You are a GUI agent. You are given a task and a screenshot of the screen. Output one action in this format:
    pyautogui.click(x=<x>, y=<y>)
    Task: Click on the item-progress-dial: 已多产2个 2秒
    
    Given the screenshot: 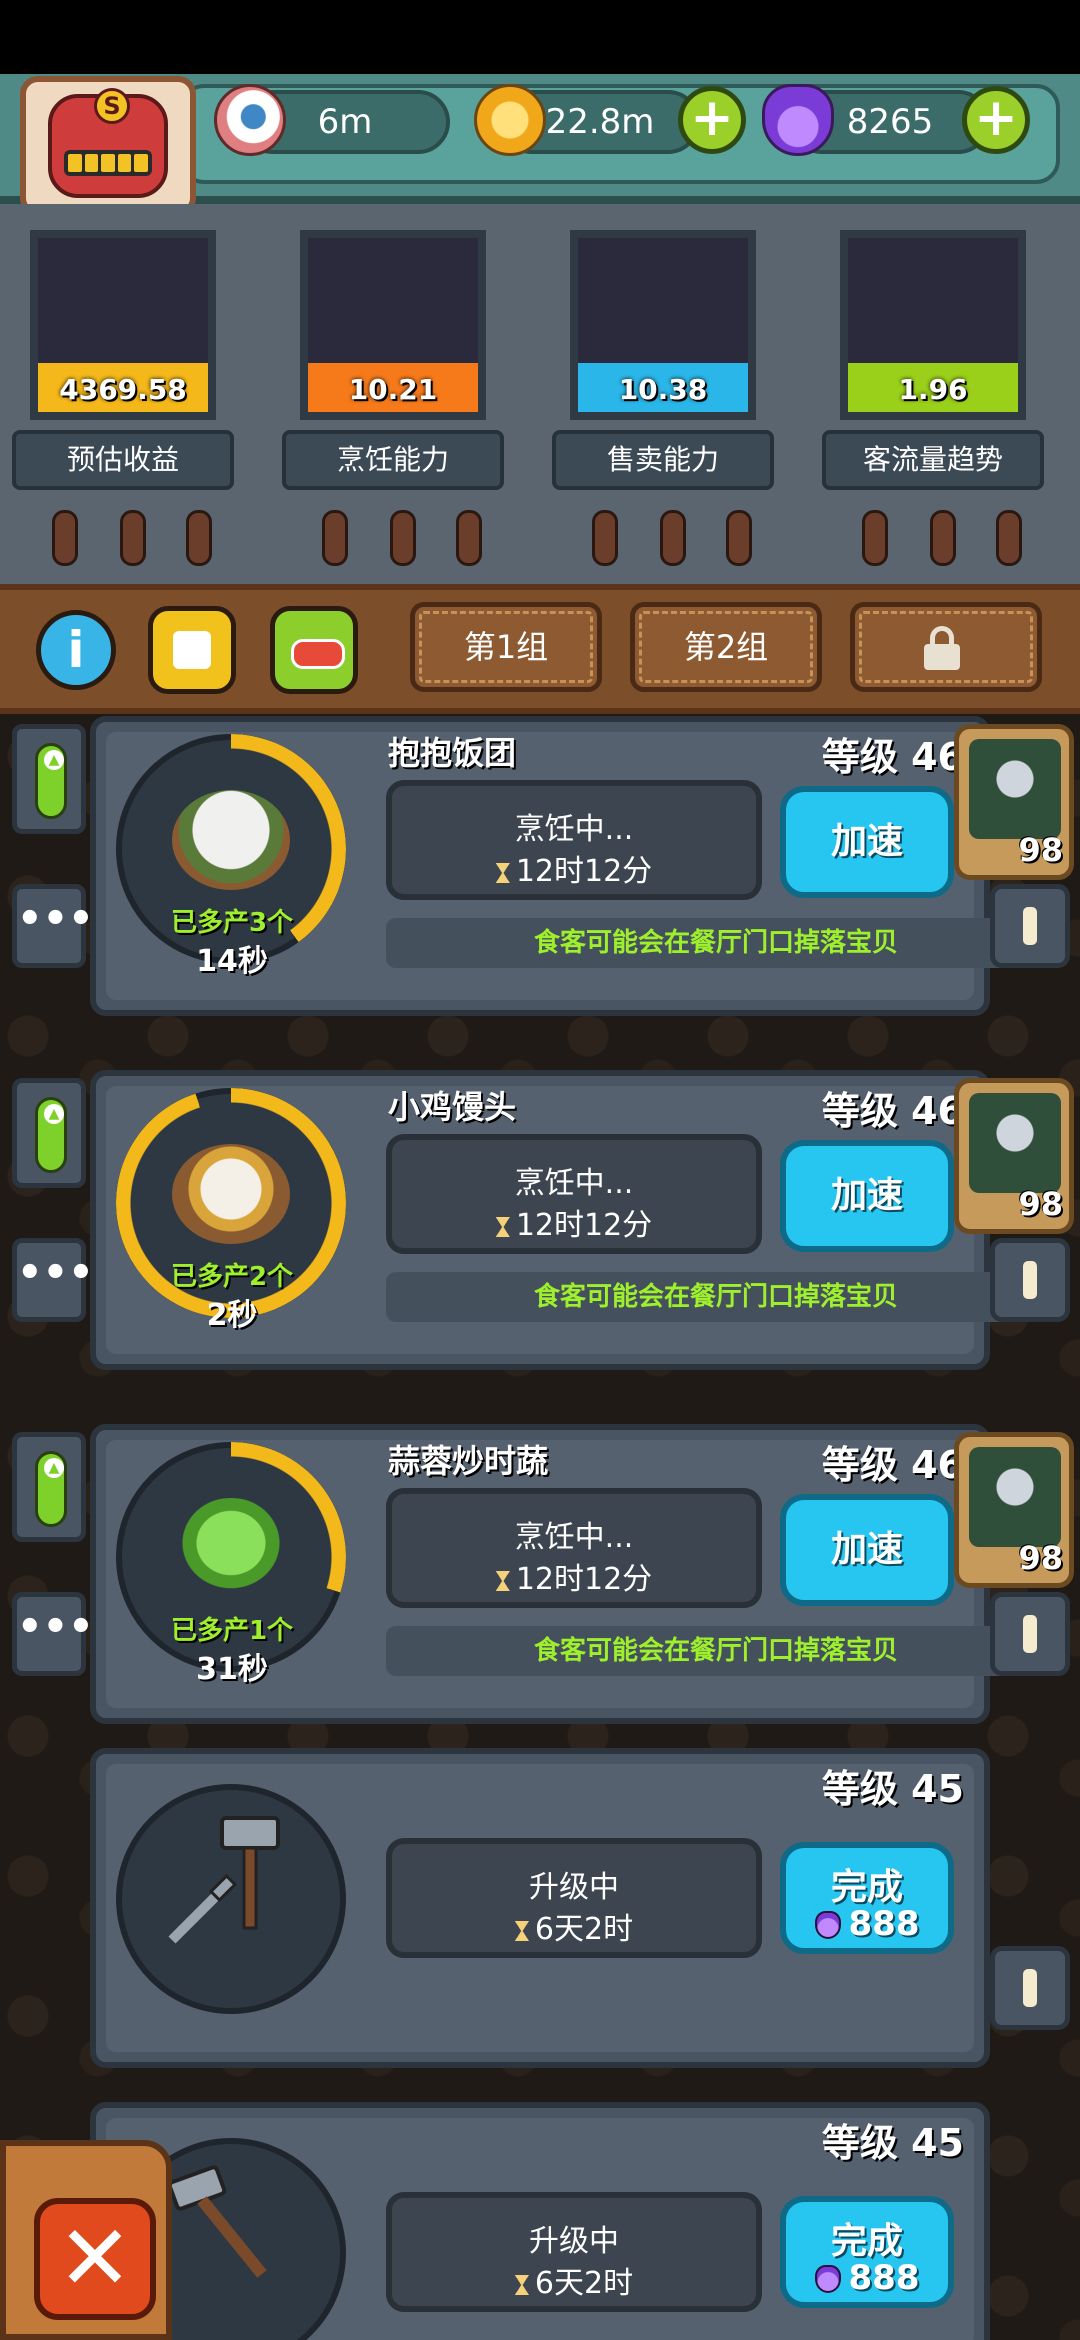 What is the action you would take?
    pyautogui.click(x=231, y=1210)
    